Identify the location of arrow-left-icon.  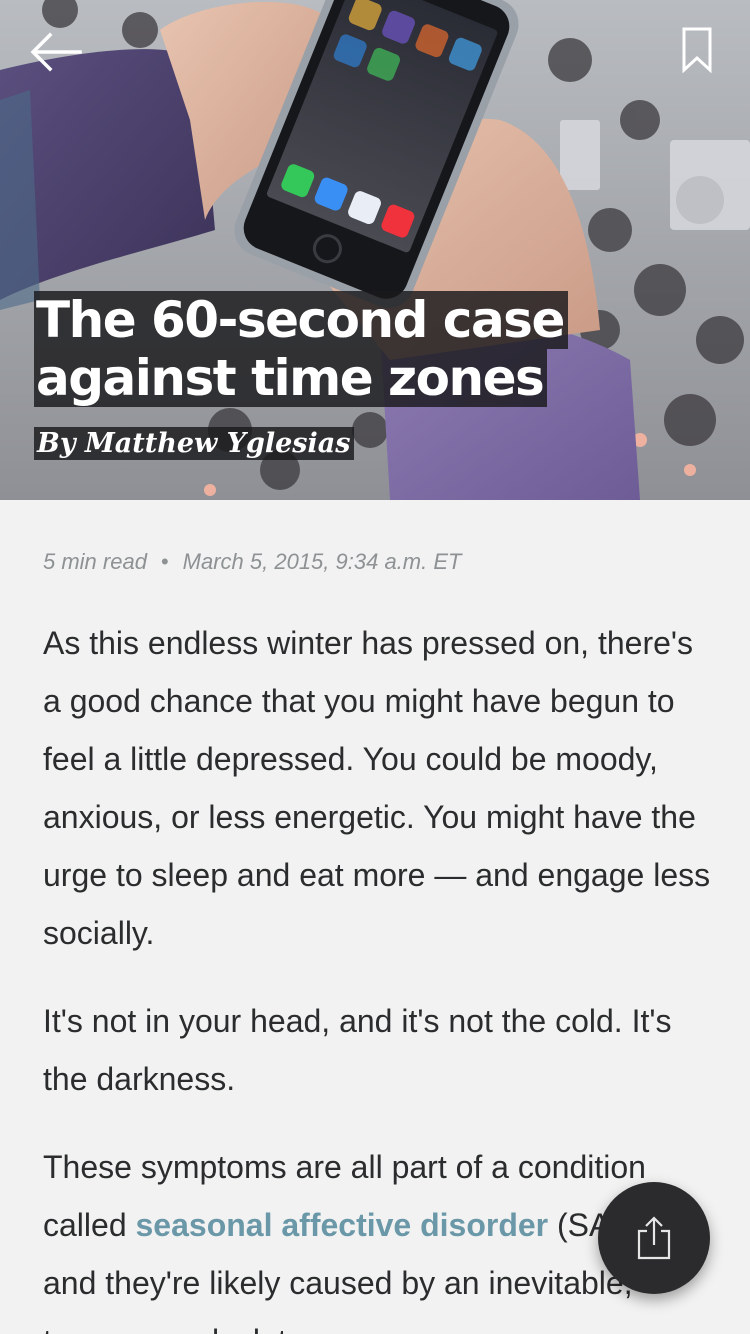
(56, 52).